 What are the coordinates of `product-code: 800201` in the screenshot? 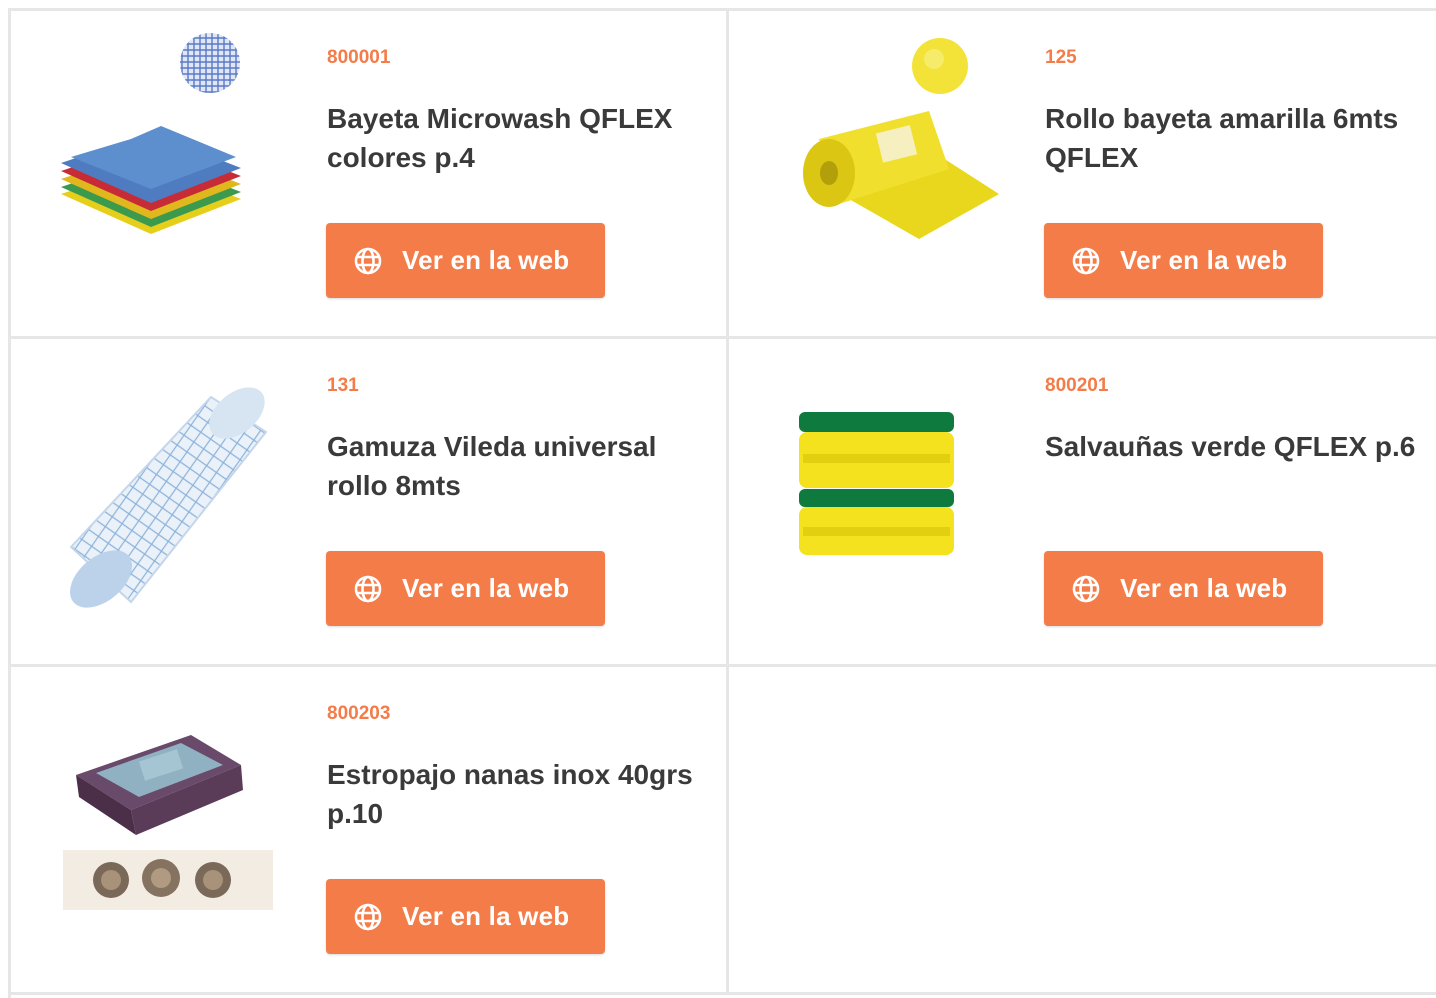 It's located at (1077, 385).